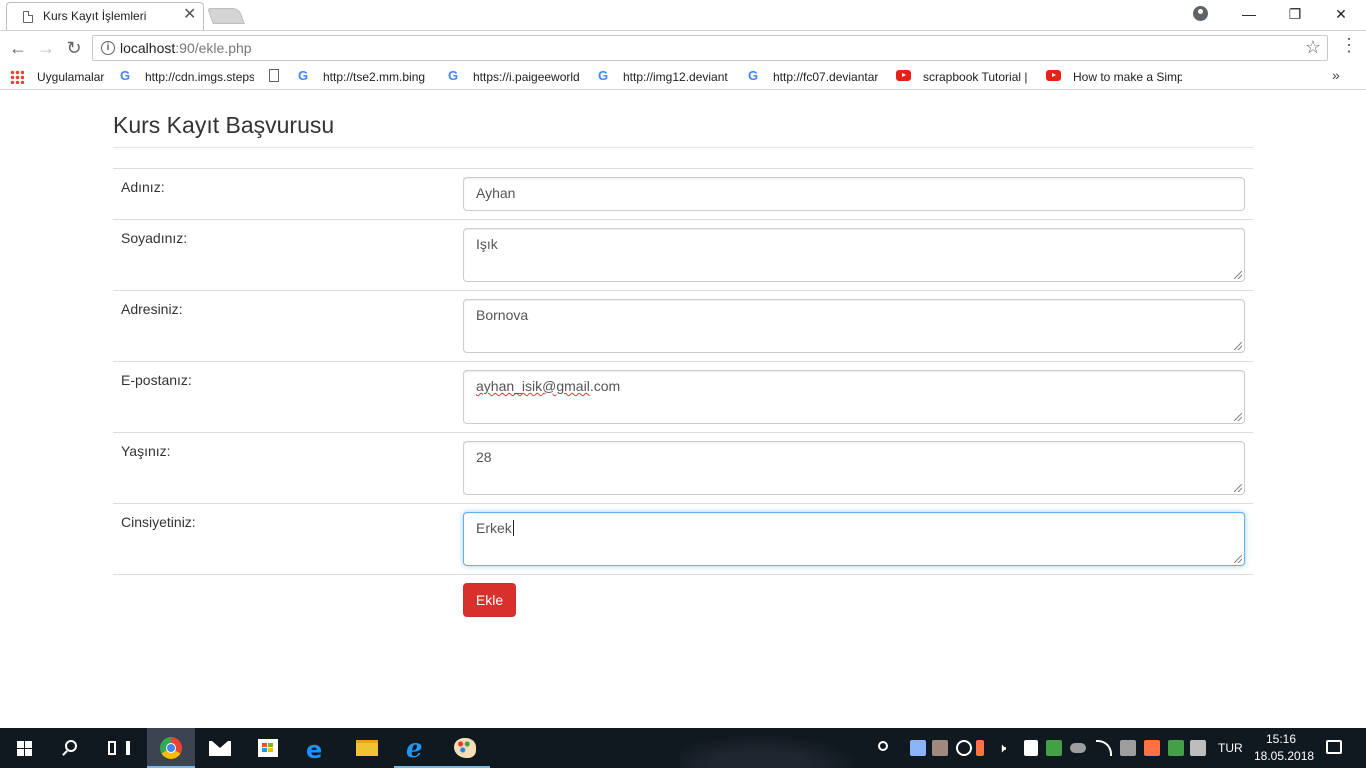  Describe the element at coordinates (489, 600) in the screenshot. I see `add-button: Ekle` at that location.